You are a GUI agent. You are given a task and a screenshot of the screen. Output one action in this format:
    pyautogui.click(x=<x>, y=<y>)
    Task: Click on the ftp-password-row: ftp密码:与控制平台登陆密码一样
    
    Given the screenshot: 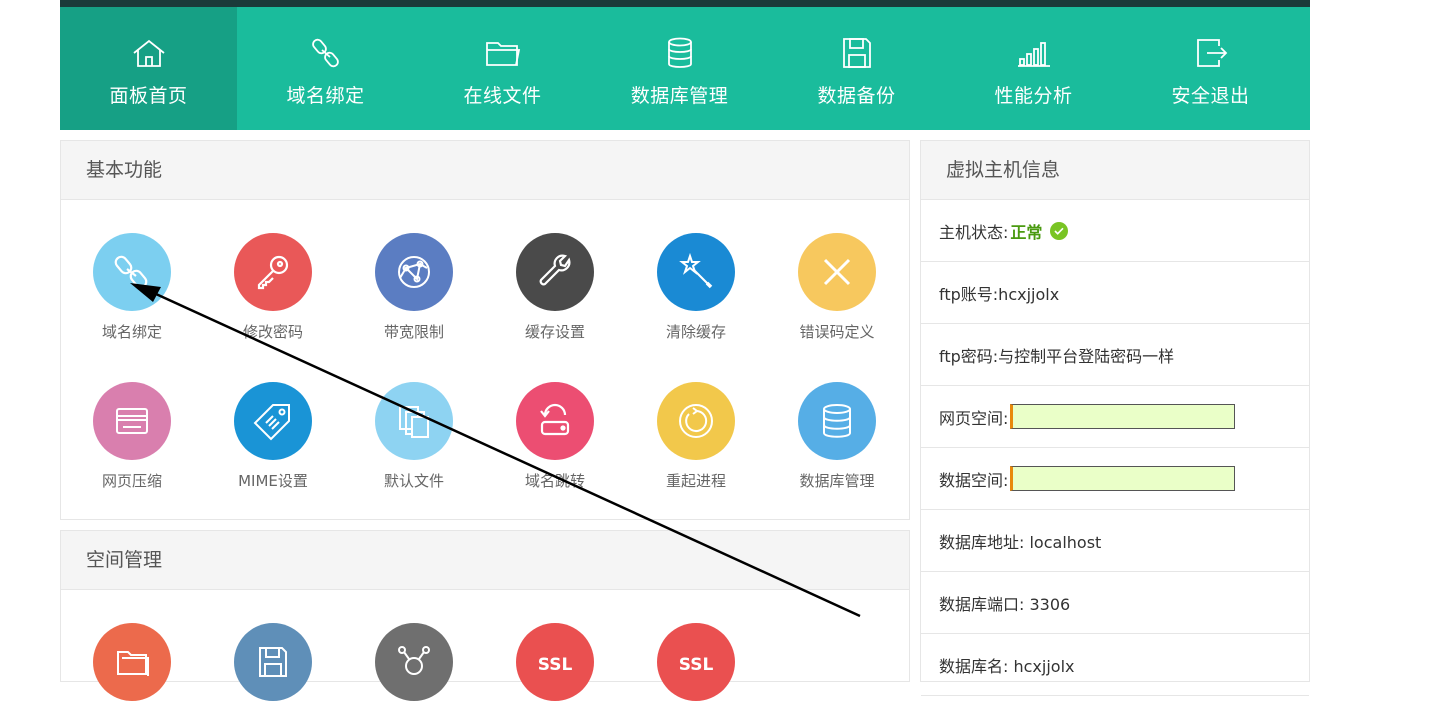 What is the action you would take?
    pyautogui.click(x=1115, y=355)
    